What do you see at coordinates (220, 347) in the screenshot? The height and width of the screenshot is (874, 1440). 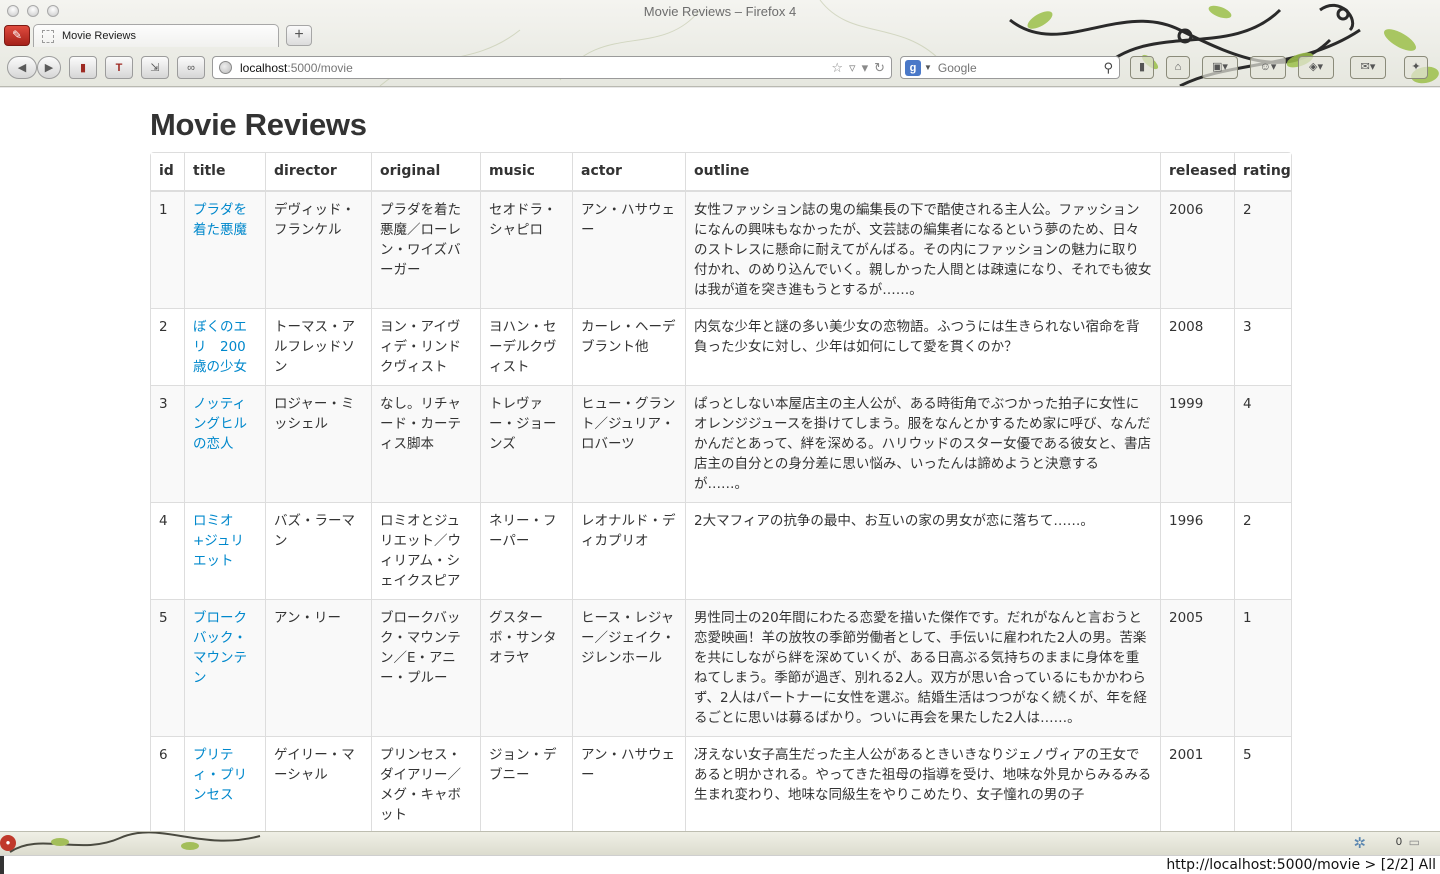 I see `movie-title-link: ぼくのエリ 200歳の少女` at bounding box center [220, 347].